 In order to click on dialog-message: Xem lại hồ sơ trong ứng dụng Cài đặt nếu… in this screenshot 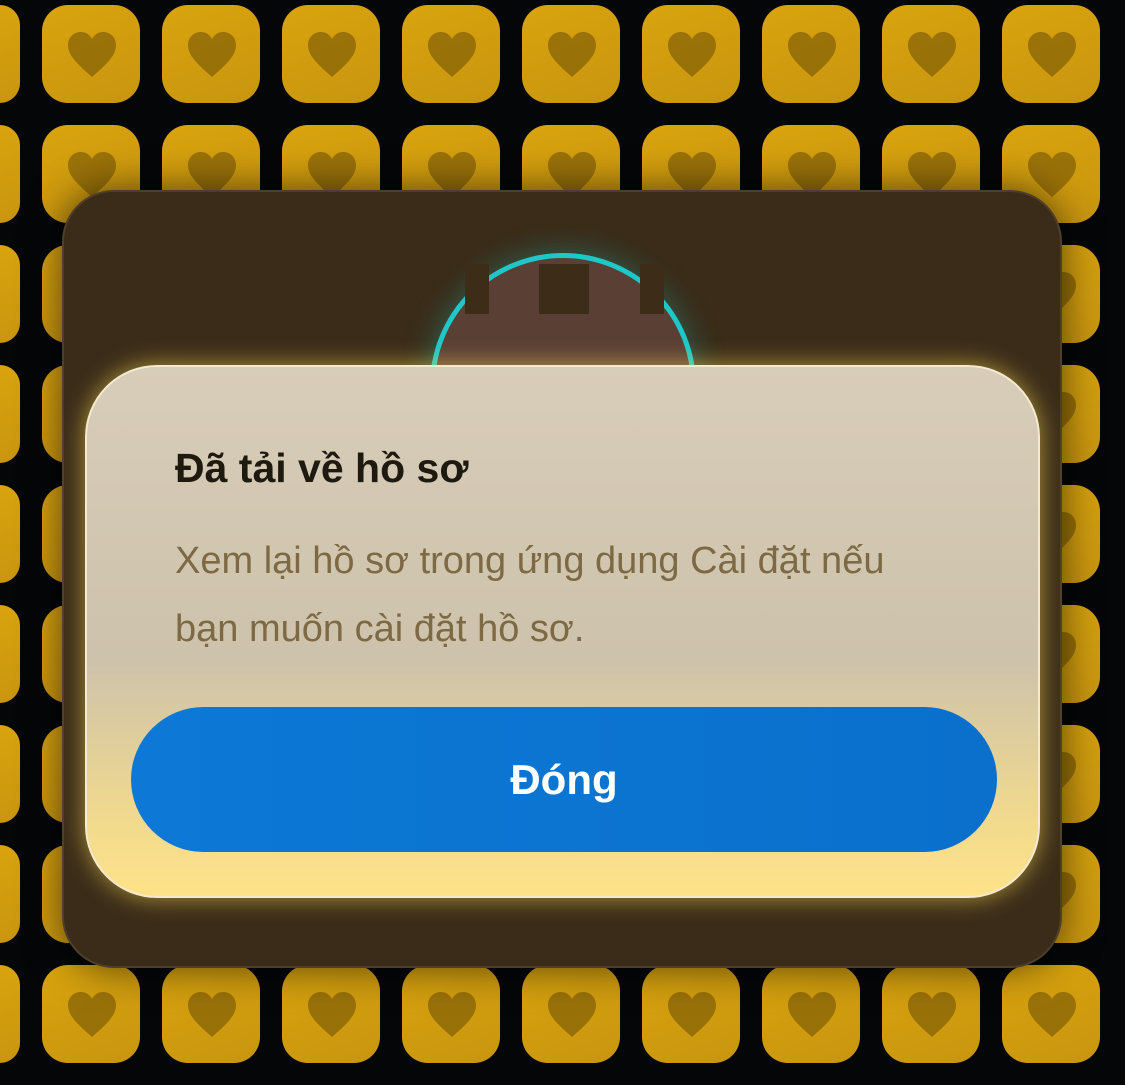, I will do `click(530, 595)`.